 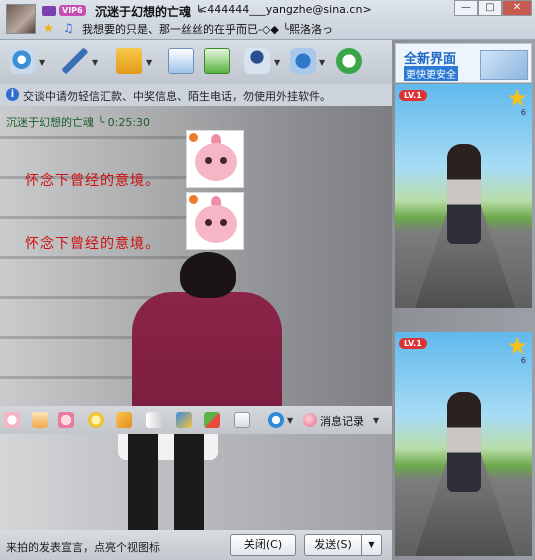 I want to click on vip-badge: VIP6, so click(x=72, y=10).